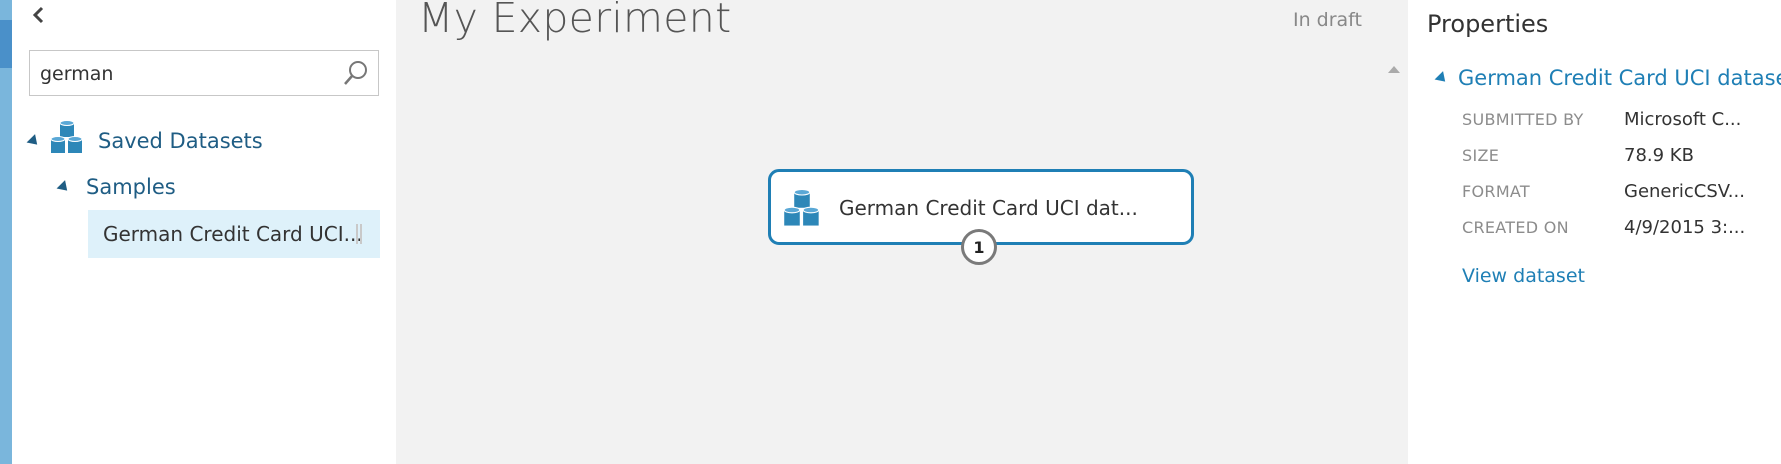 The width and height of the screenshot is (1781, 464). Describe the element at coordinates (185, 74) in the screenshot. I see `search-input` at that location.